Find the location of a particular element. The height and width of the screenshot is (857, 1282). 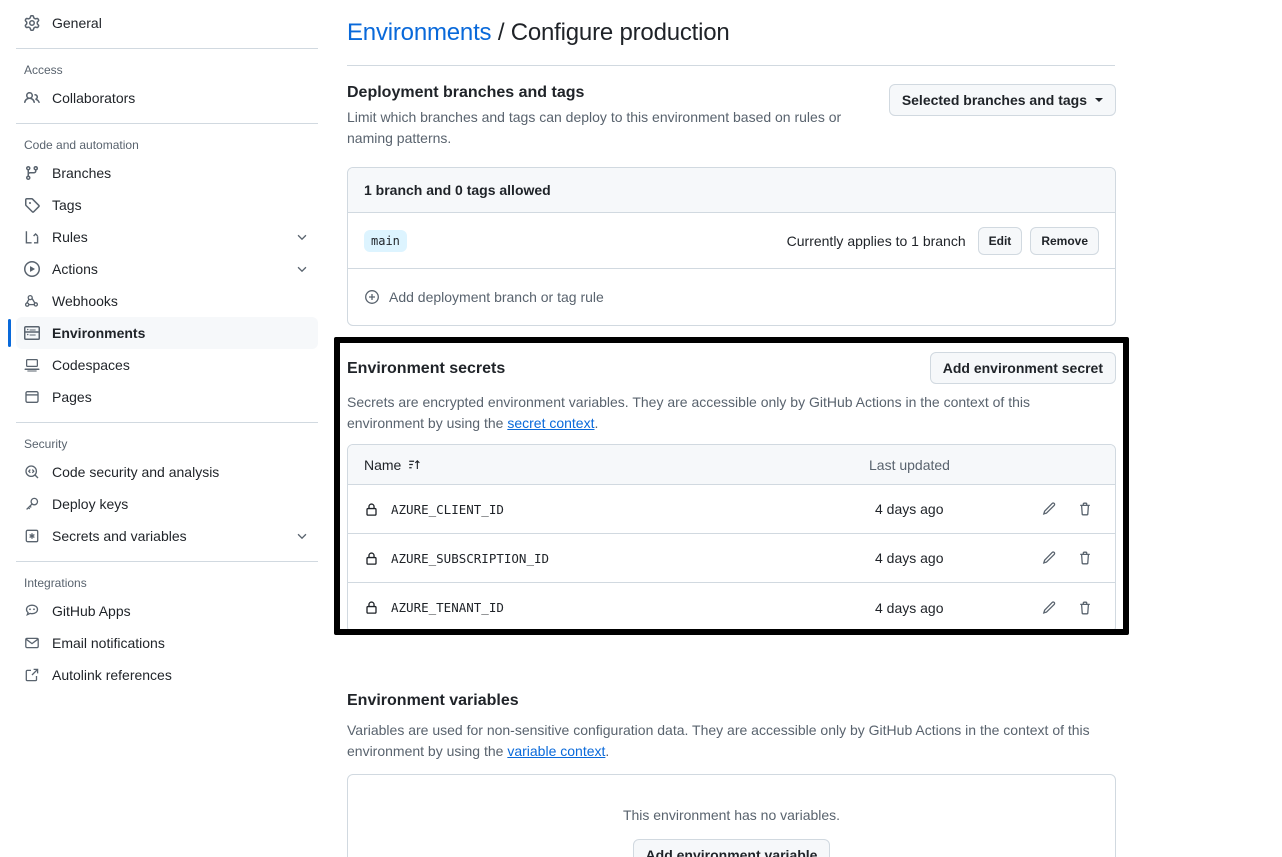

gear-icon is located at coordinates (32, 23).